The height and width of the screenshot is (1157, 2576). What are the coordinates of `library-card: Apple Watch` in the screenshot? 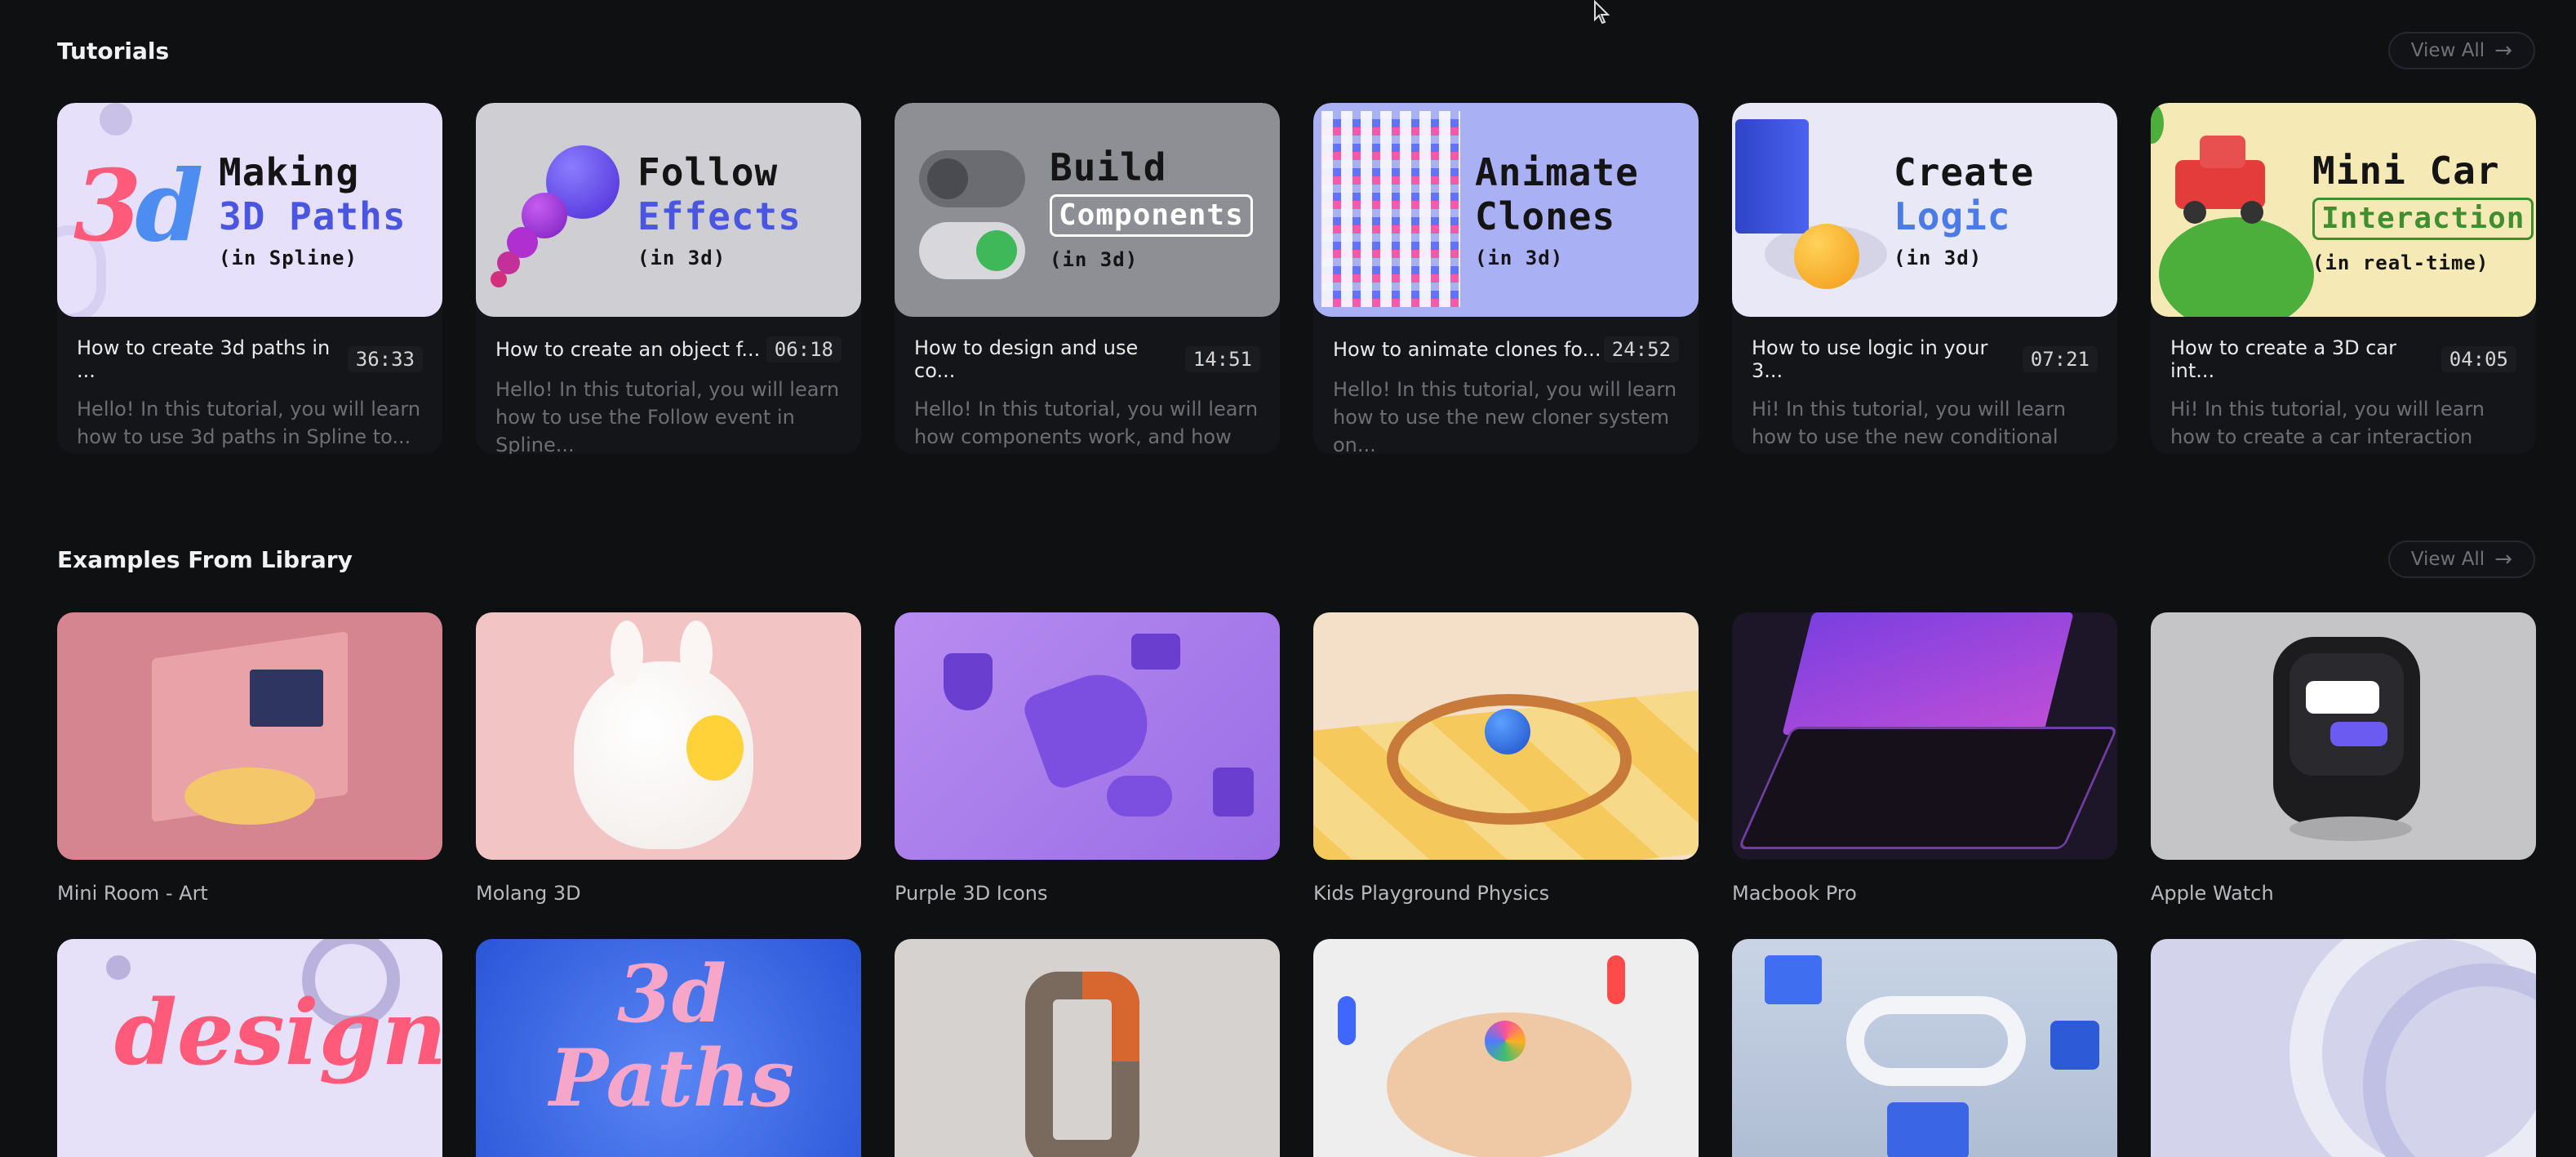 It's located at (2343, 759).